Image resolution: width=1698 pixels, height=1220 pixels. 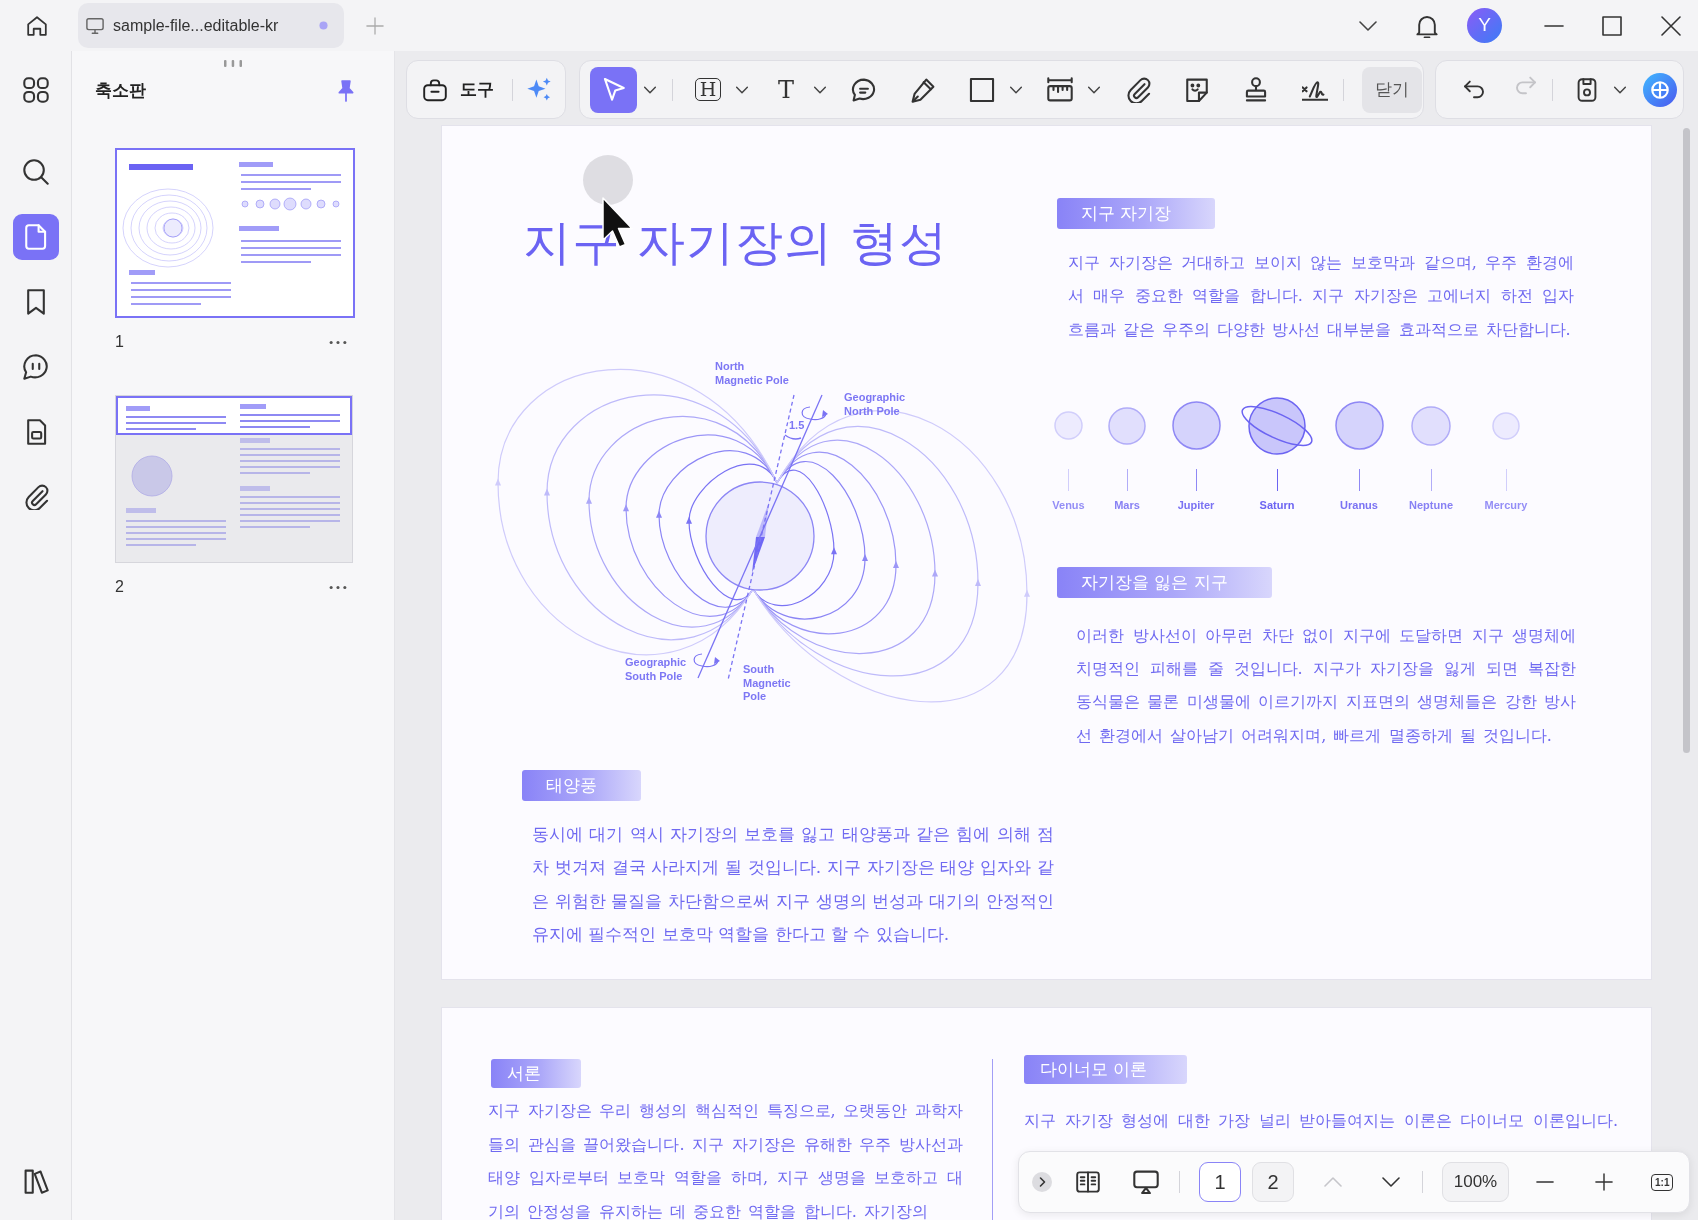 What do you see at coordinates (982, 89) in the screenshot?
I see `rectangle-icon` at bounding box center [982, 89].